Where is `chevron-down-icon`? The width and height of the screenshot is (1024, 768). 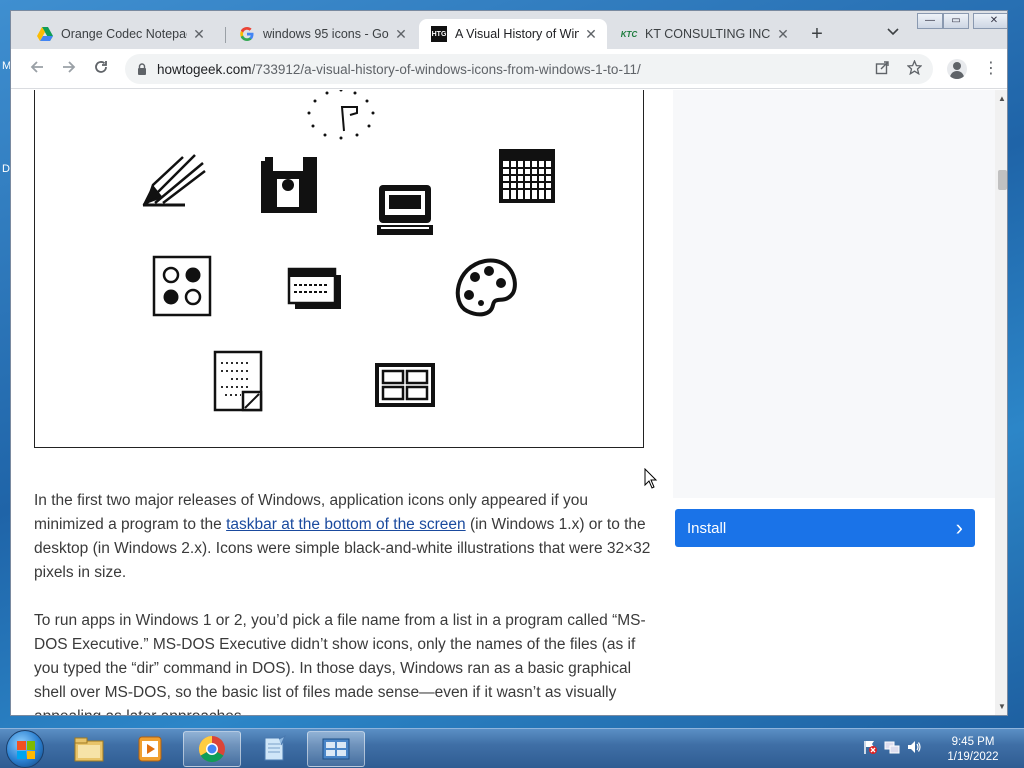 chevron-down-icon is located at coordinates (893, 32).